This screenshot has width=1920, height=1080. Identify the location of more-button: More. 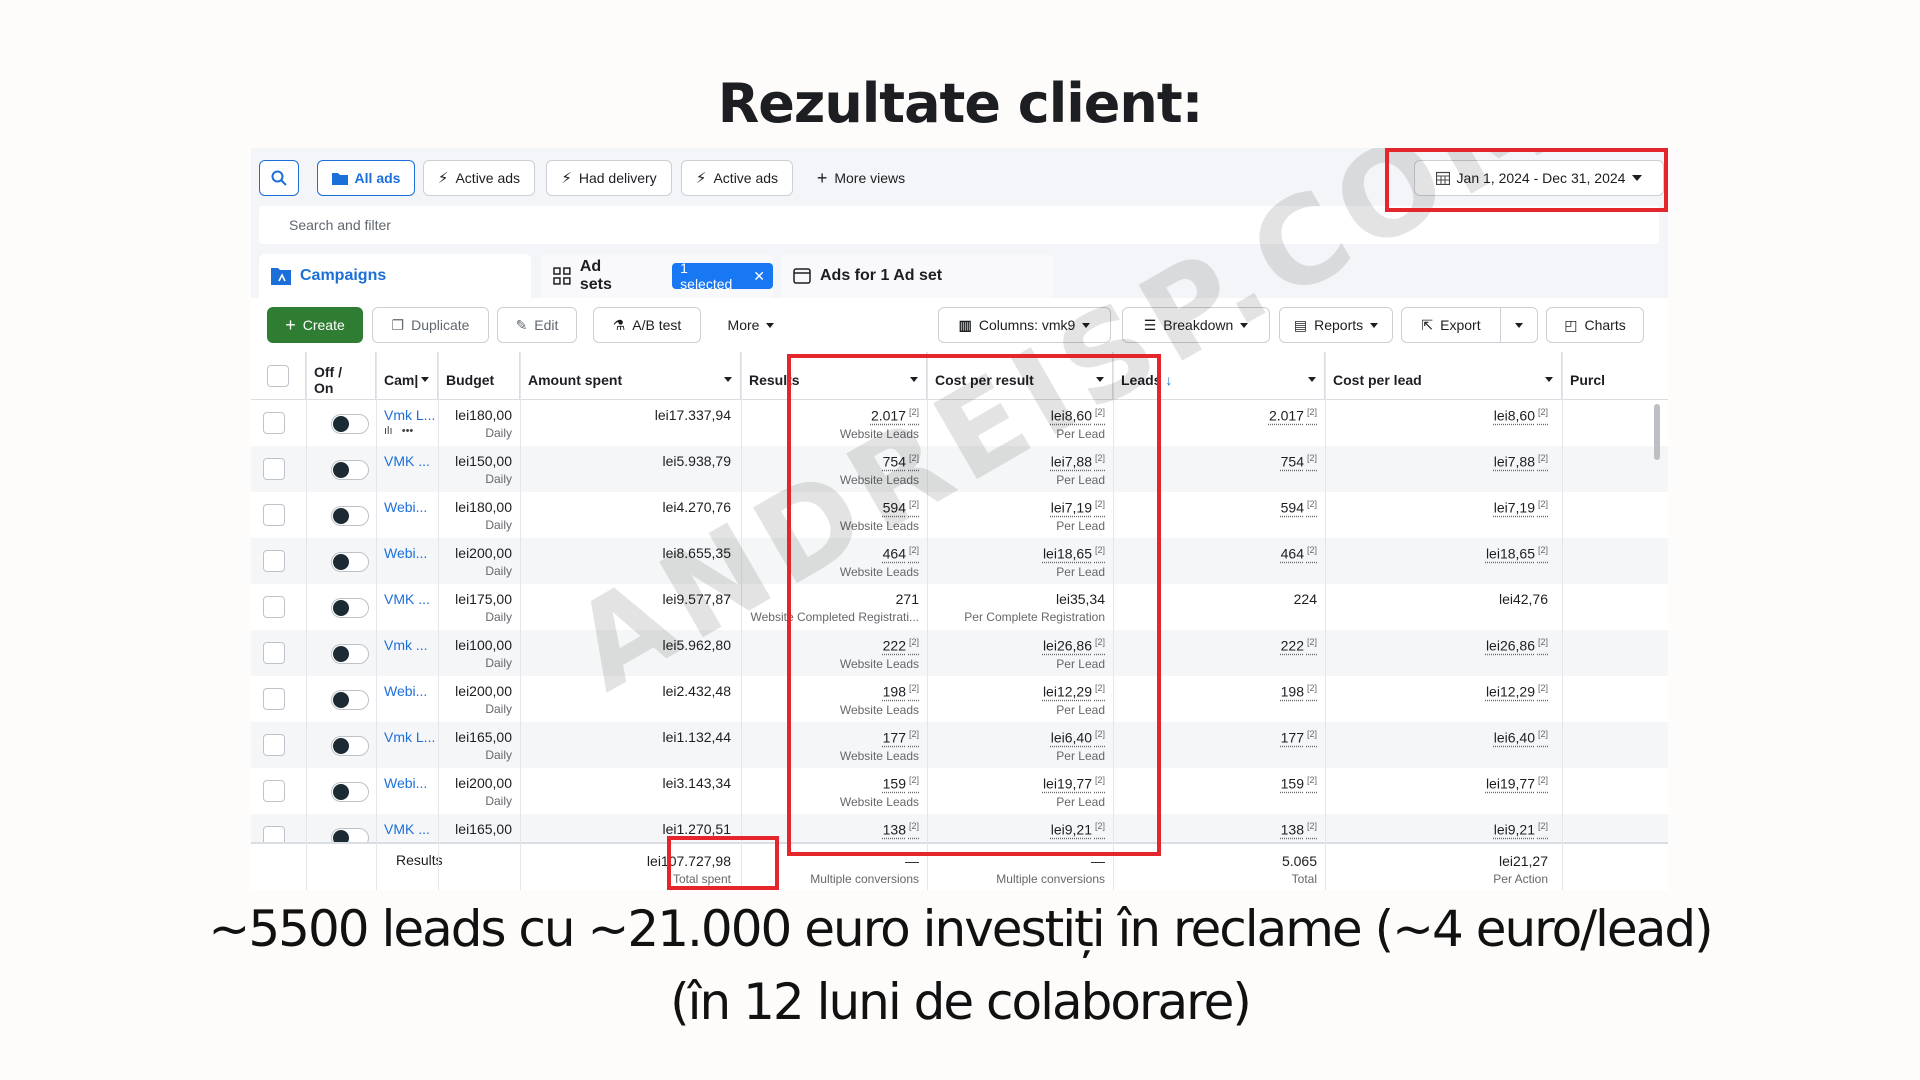
(751, 325).